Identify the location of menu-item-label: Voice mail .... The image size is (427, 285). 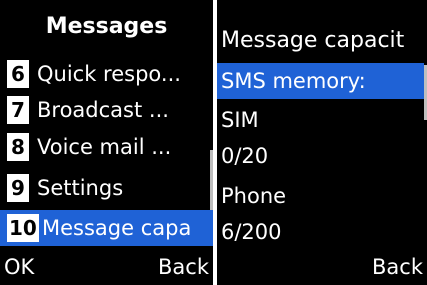
(104, 147).